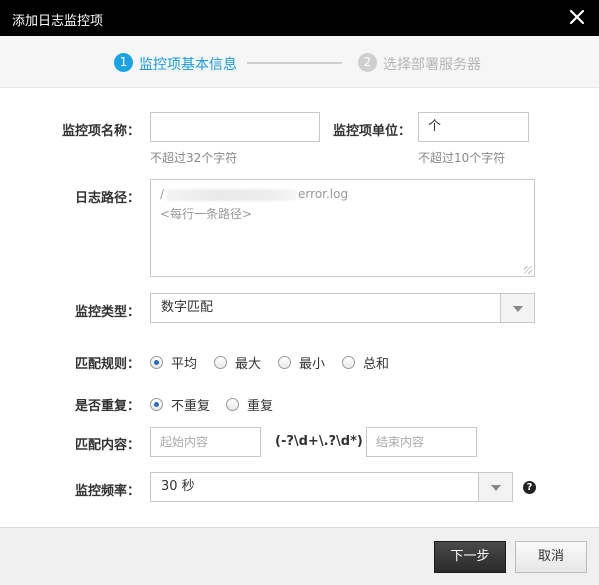 The width and height of the screenshot is (599, 585). I want to click on repeat-option-no: 不重复, so click(180, 404).